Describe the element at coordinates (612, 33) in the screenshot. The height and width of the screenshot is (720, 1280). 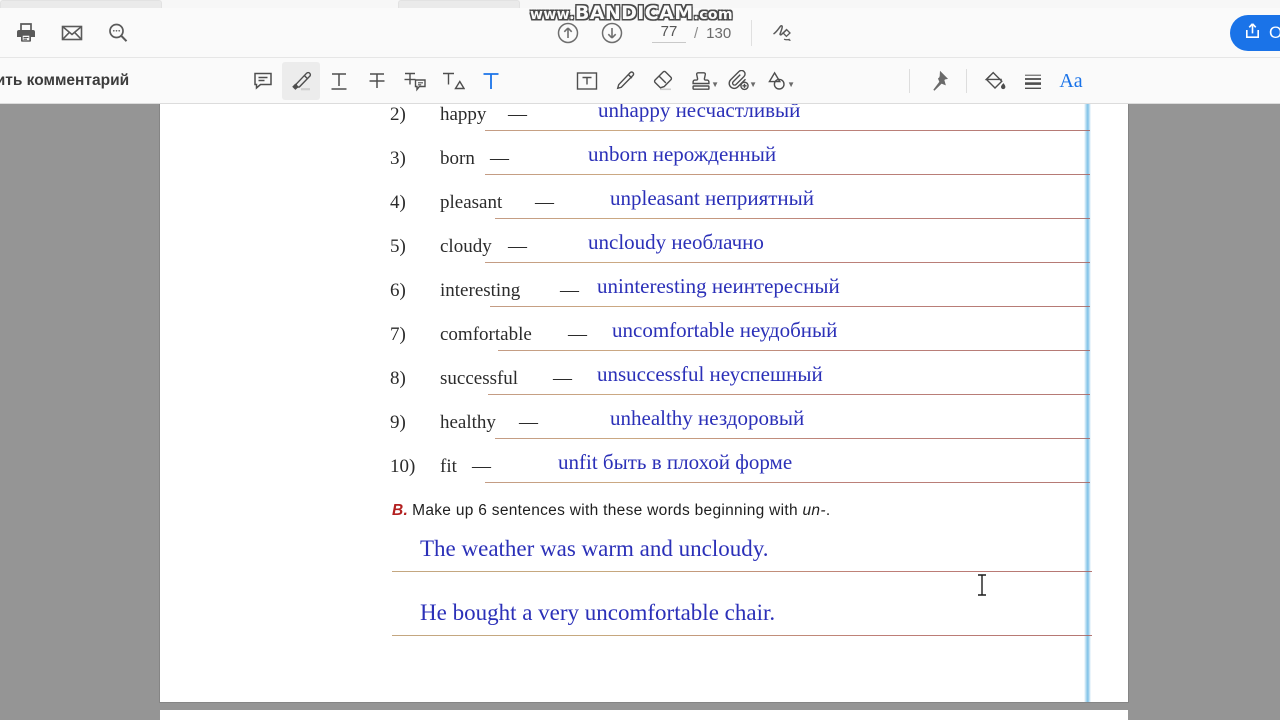
I see `next-page-icon` at that location.